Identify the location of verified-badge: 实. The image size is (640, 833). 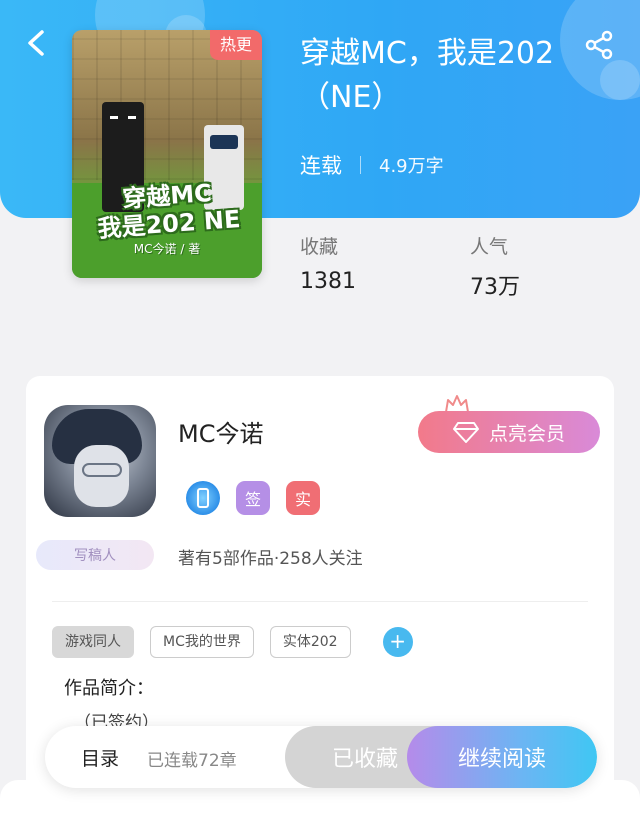
(303, 498).